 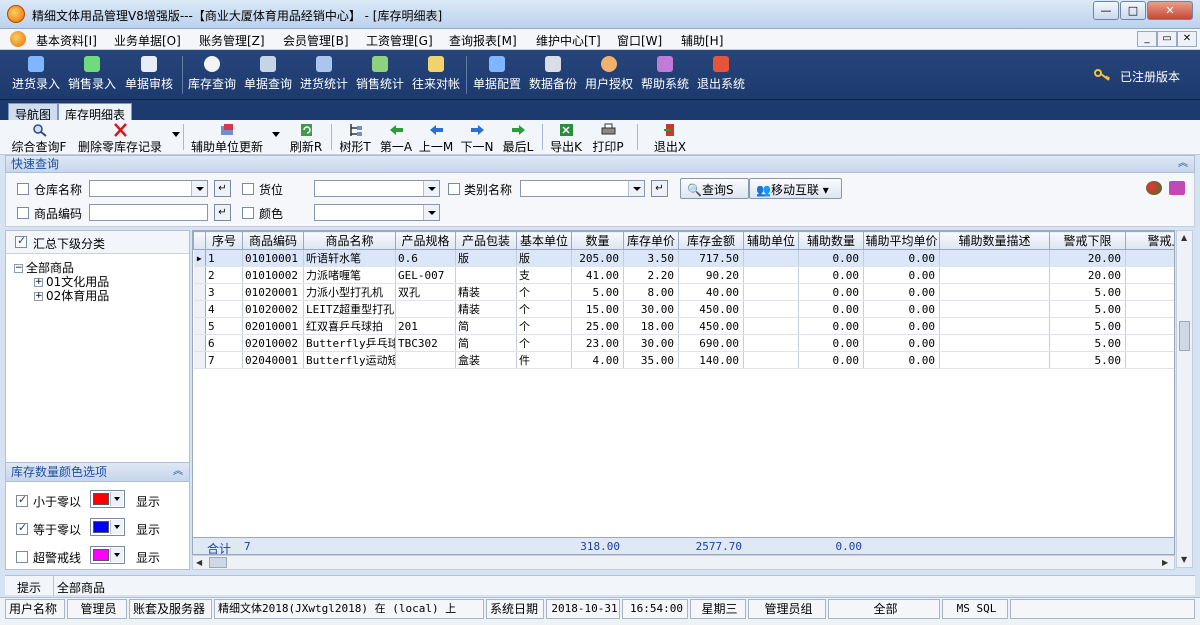 I want to click on column-header: 辅助数量, so click(x=831, y=240).